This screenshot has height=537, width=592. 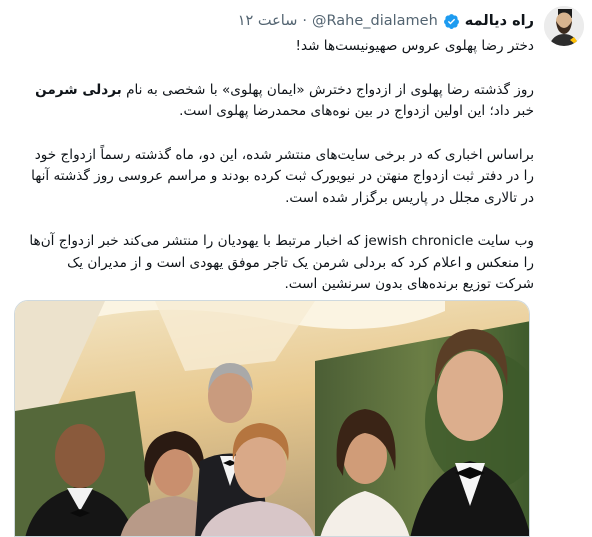 What do you see at coordinates (375, 21) in the screenshot?
I see `author-handle: @Rahe_dialameh` at bounding box center [375, 21].